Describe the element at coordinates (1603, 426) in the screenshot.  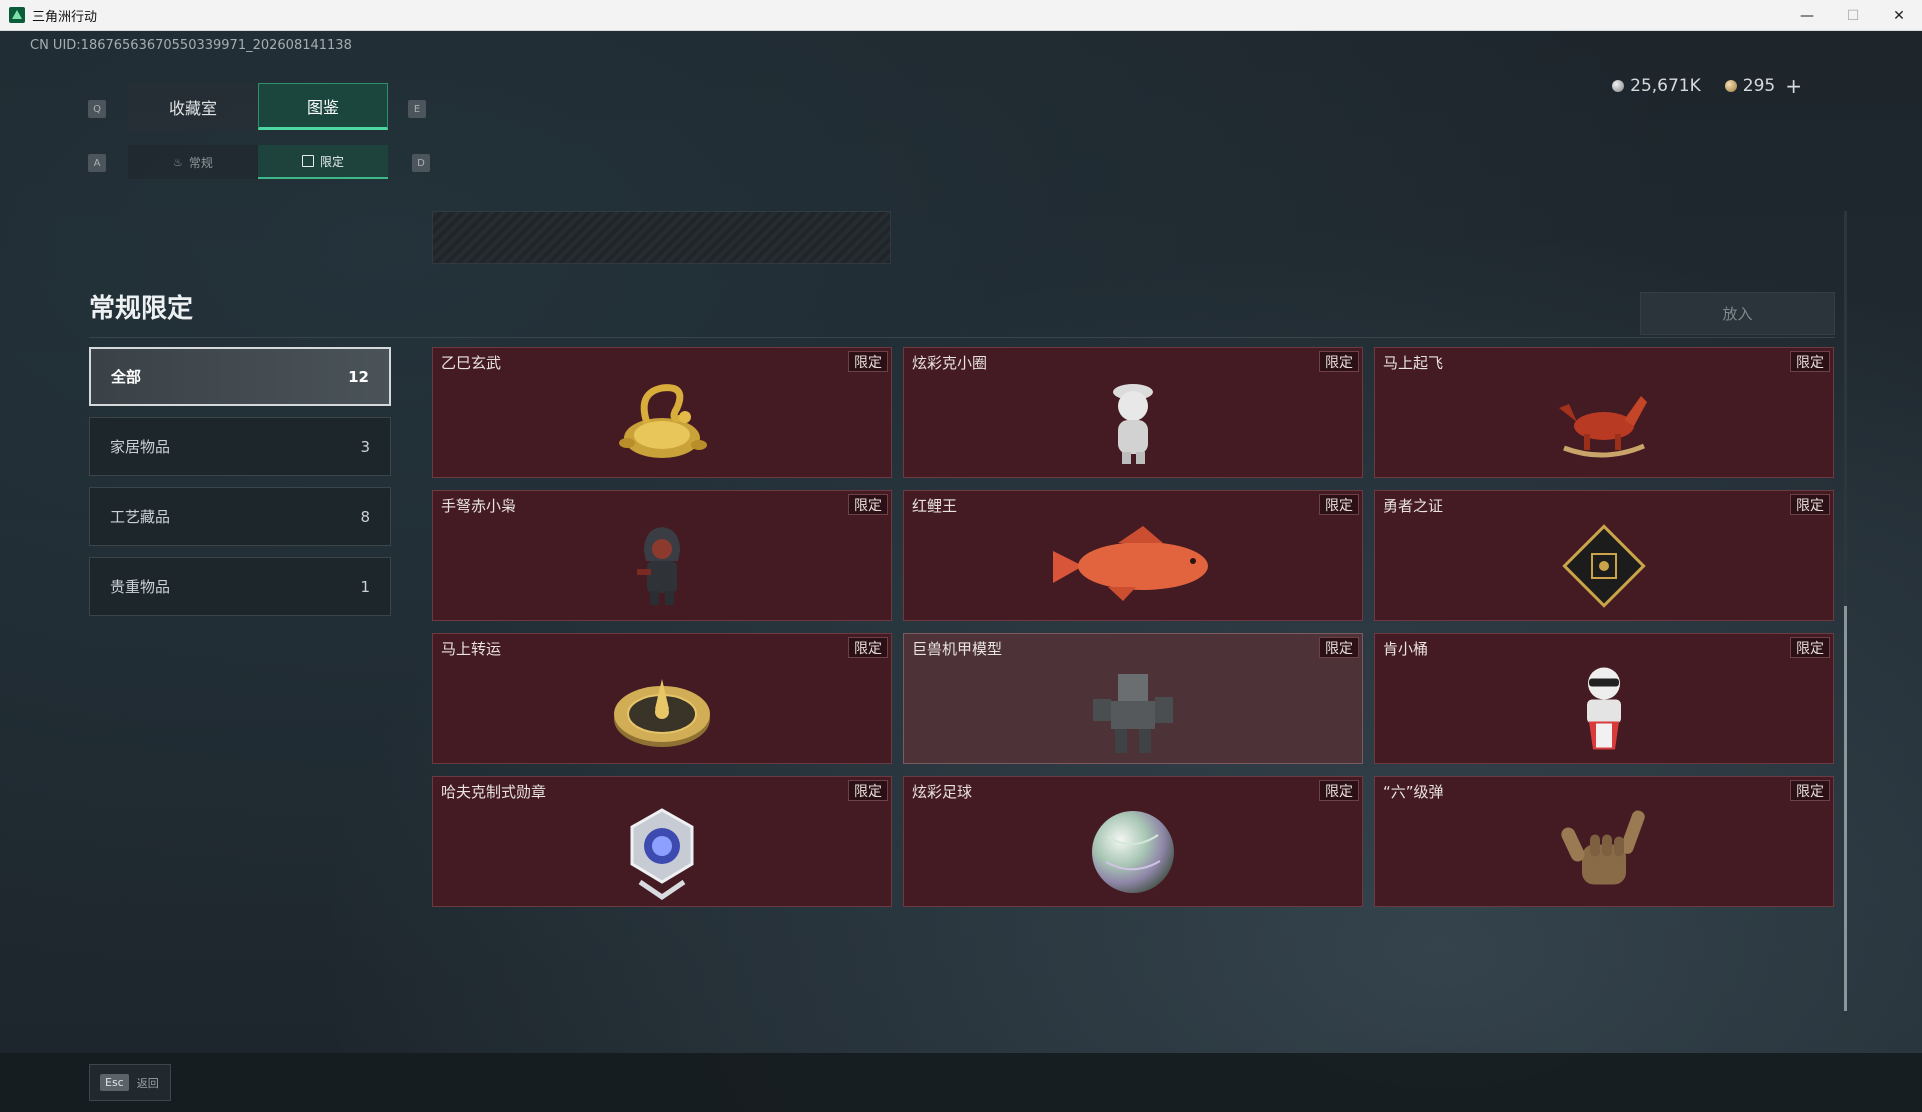
I see `red-horse-icon` at that location.